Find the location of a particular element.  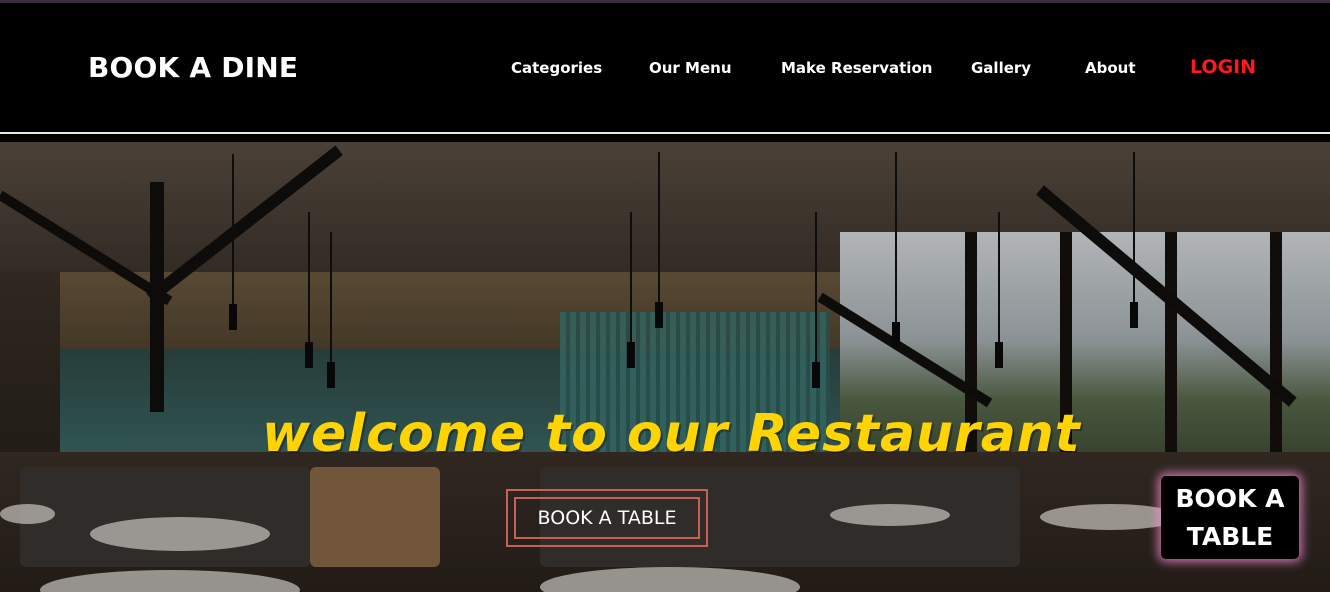

brand-logo: BOOK A DINE is located at coordinates (193, 67).